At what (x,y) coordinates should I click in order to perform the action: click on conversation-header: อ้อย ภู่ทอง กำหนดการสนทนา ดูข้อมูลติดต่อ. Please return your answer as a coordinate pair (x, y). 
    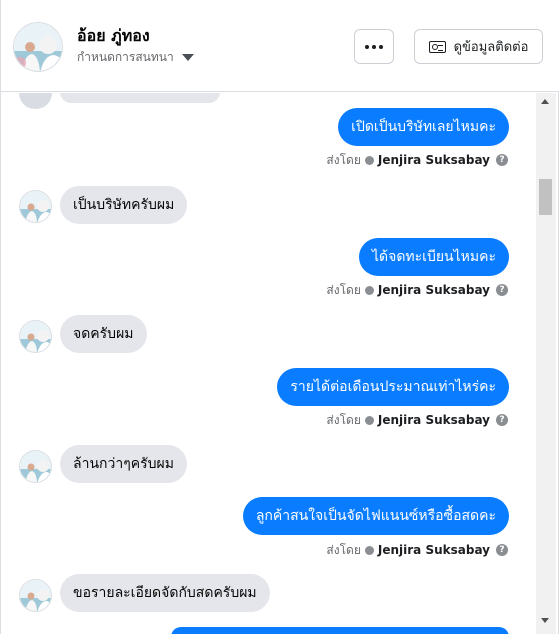
    Looking at the image, I should click on (280, 46).